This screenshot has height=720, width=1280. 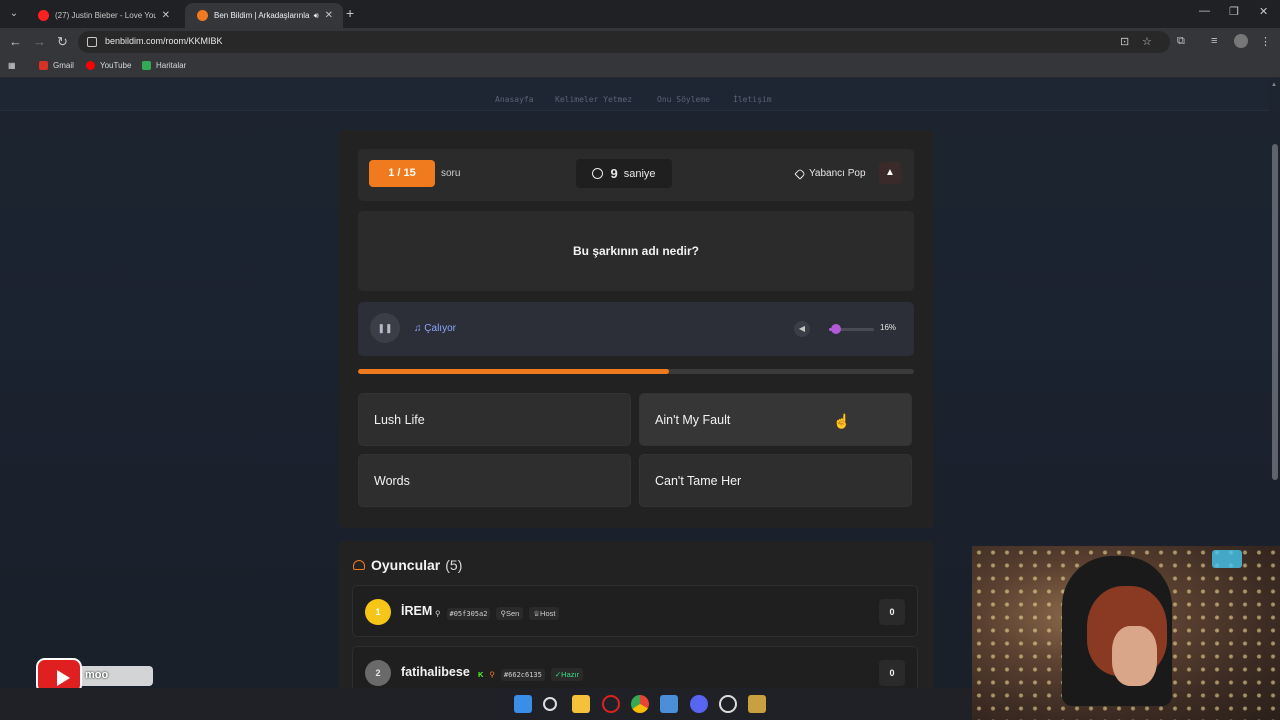 What do you see at coordinates (402, 173) in the screenshot?
I see `question-counter: 1 / 15` at bounding box center [402, 173].